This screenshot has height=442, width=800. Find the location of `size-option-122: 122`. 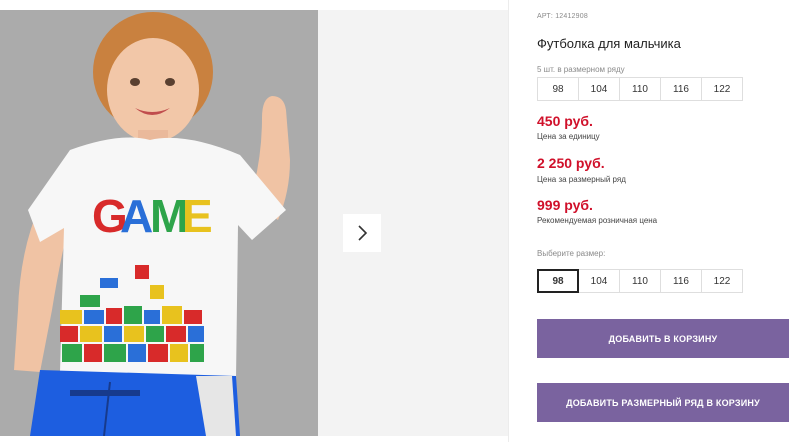

size-option-122: 122 is located at coordinates (722, 281).